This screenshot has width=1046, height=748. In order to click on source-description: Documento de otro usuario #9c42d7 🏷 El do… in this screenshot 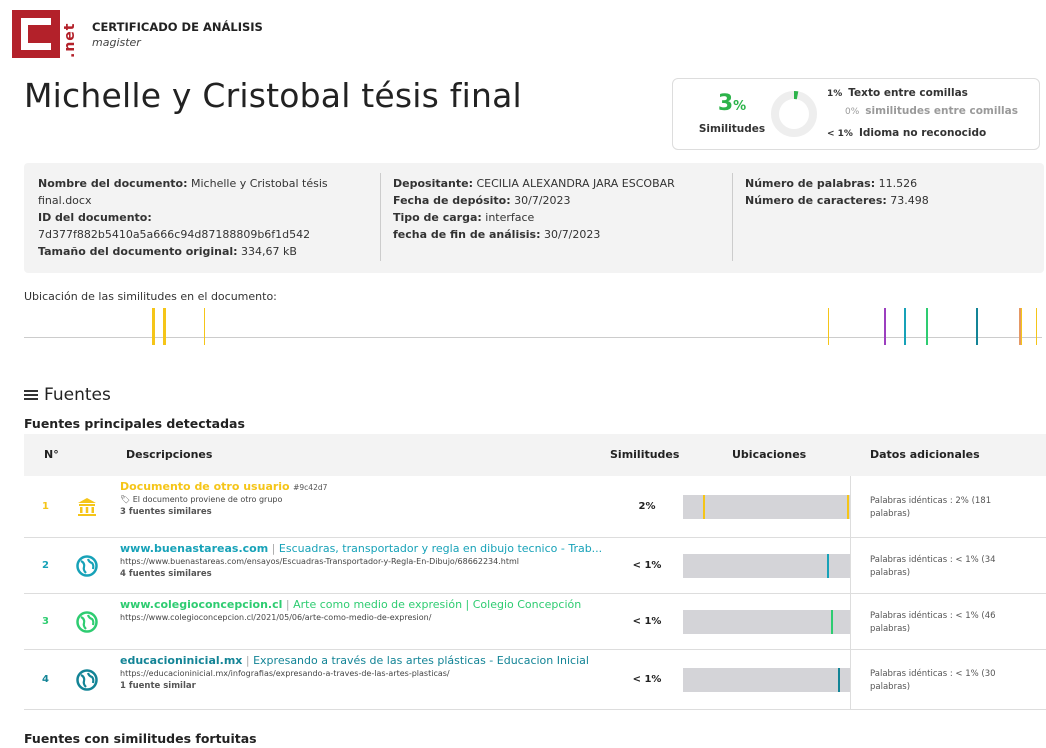, I will do `click(375, 498)`.